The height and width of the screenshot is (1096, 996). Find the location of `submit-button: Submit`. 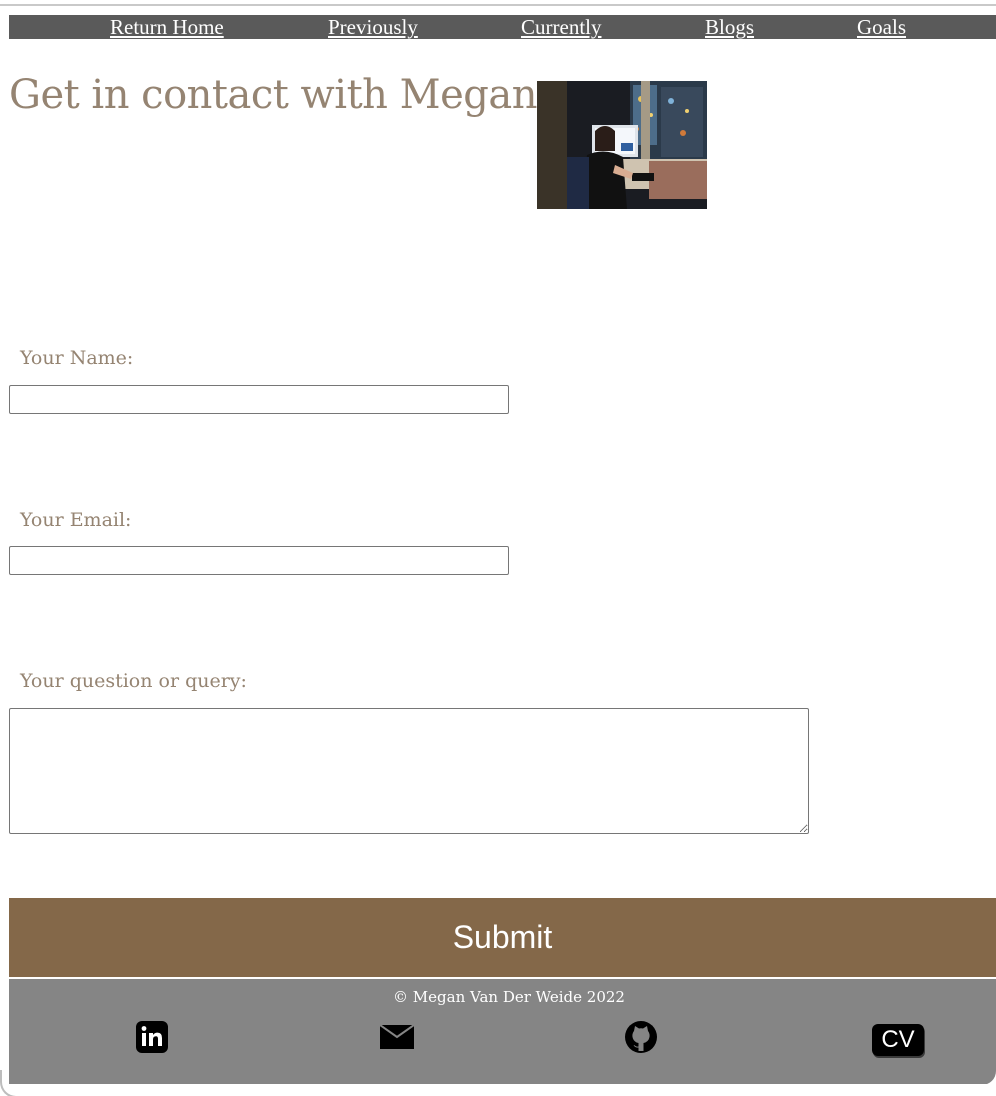

submit-button: Submit is located at coordinates (502, 937).